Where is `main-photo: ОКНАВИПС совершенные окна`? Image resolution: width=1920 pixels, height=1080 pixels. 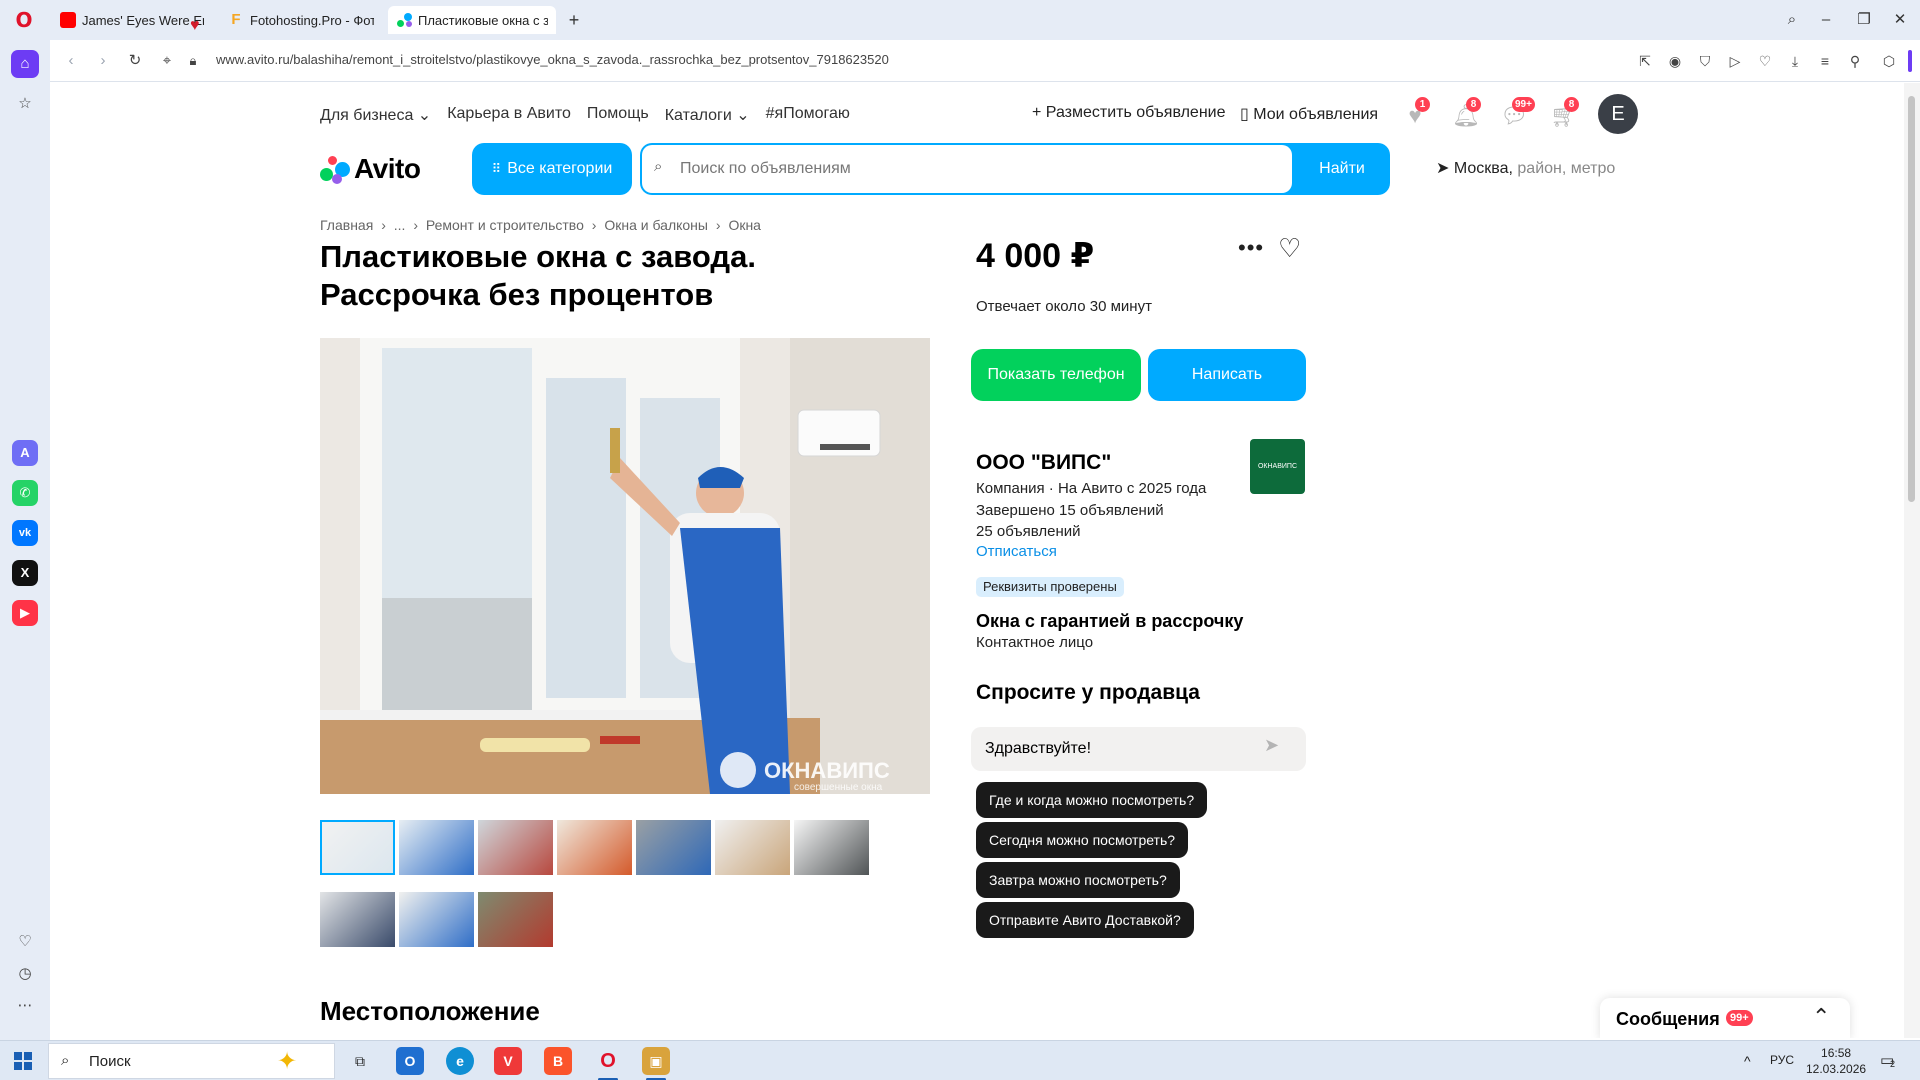 main-photo: ОКНАВИПС совершенные окна is located at coordinates (625, 566).